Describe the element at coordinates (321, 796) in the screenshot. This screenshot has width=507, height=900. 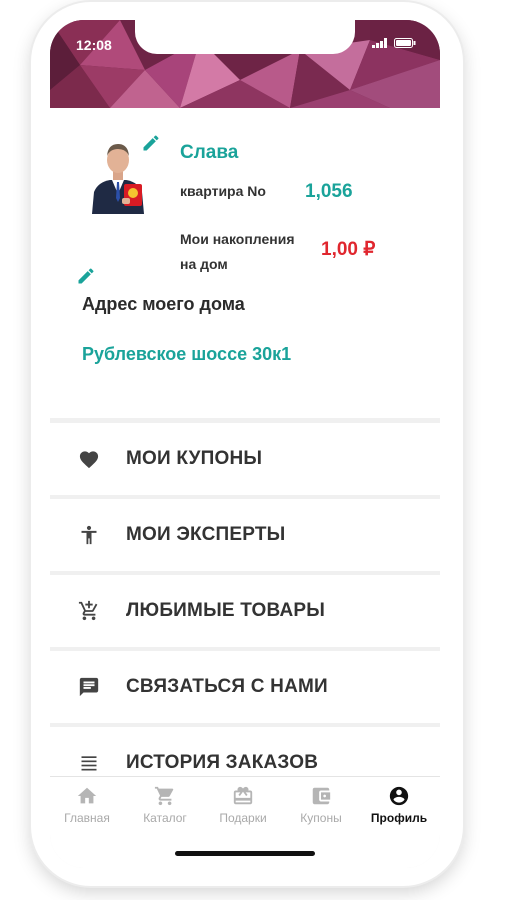
I see `wallet-icon` at that location.